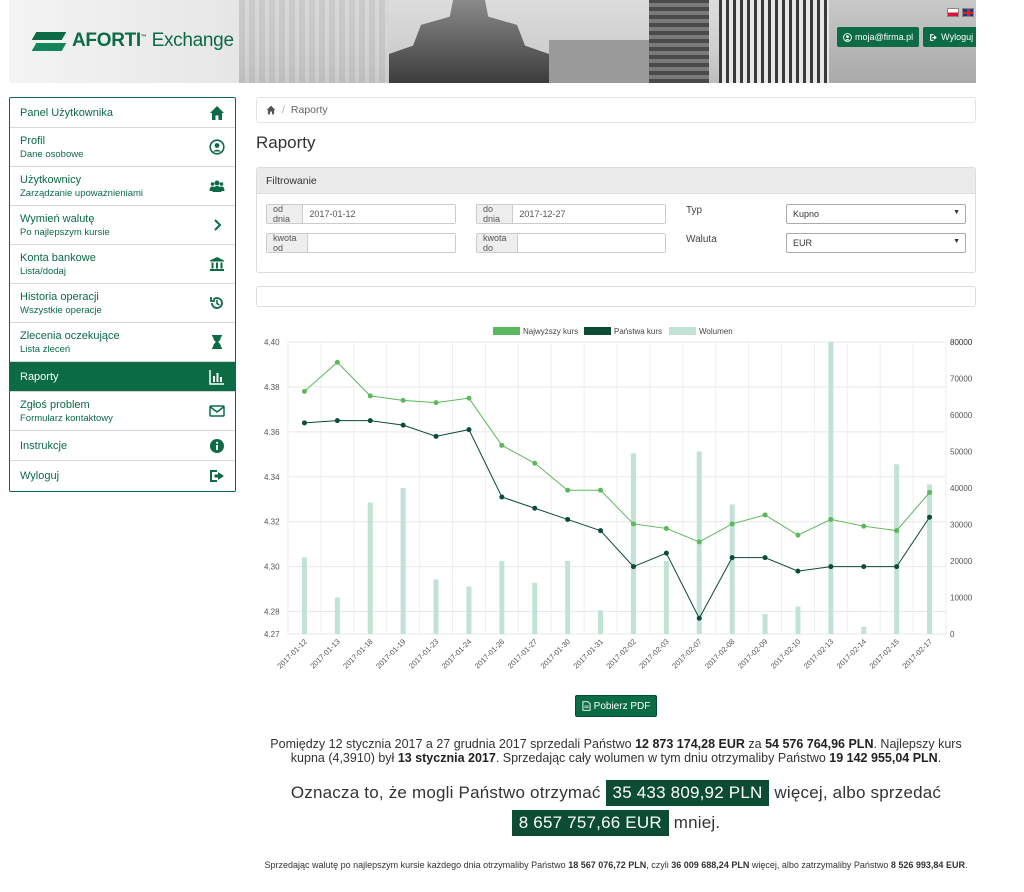  I want to click on sidebar-item-instrukcje: Instrukcje, so click(122, 446).